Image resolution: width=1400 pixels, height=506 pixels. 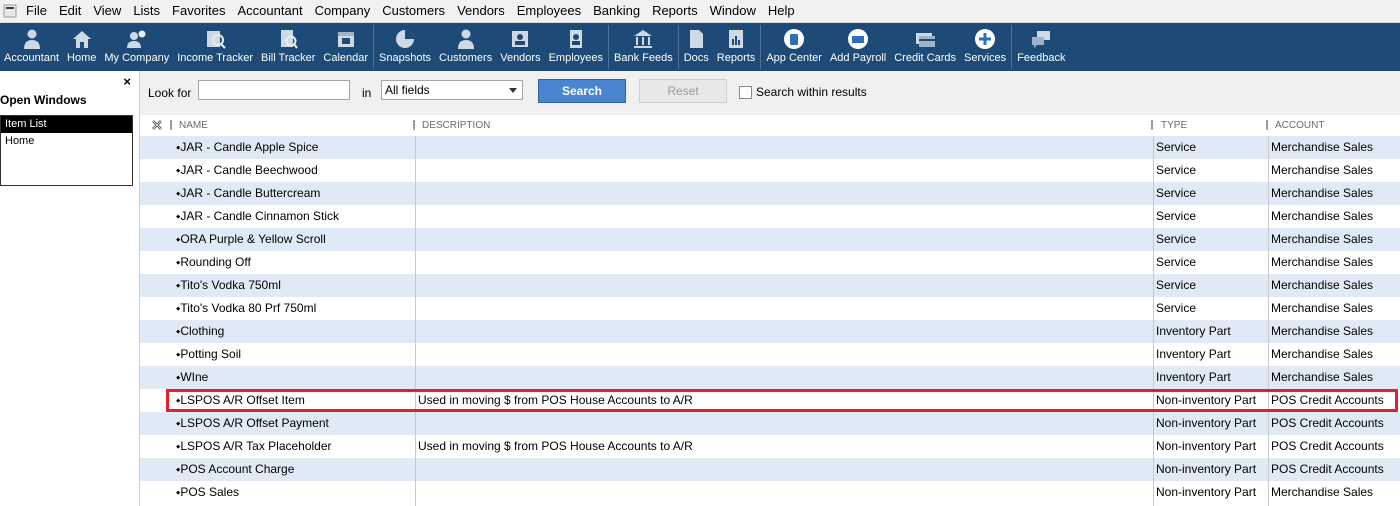 I want to click on app-center-icon, so click(x=794, y=39).